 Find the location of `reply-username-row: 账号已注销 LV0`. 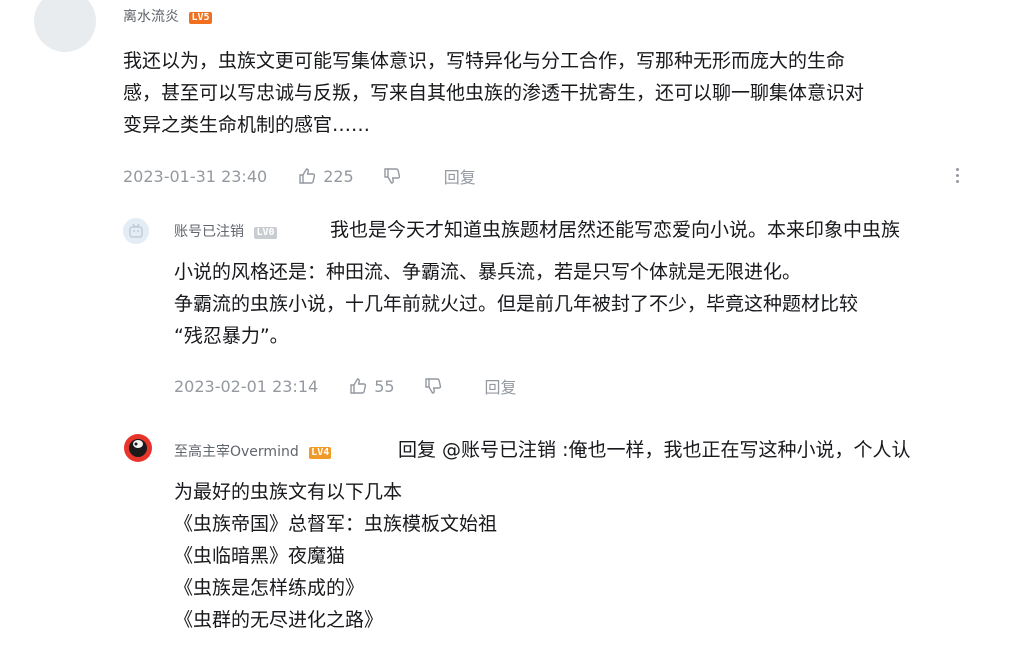

reply-username-row: 账号已注销 LV0 is located at coordinates (225, 231).